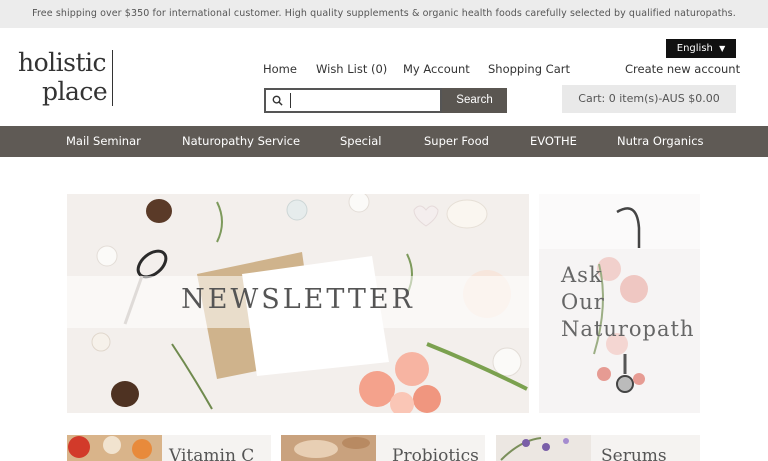 This screenshot has width=768, height=461. Describe the element at coordinates (598, 448) in the screenshot. I see `category-card-serums: Serums` at that location.